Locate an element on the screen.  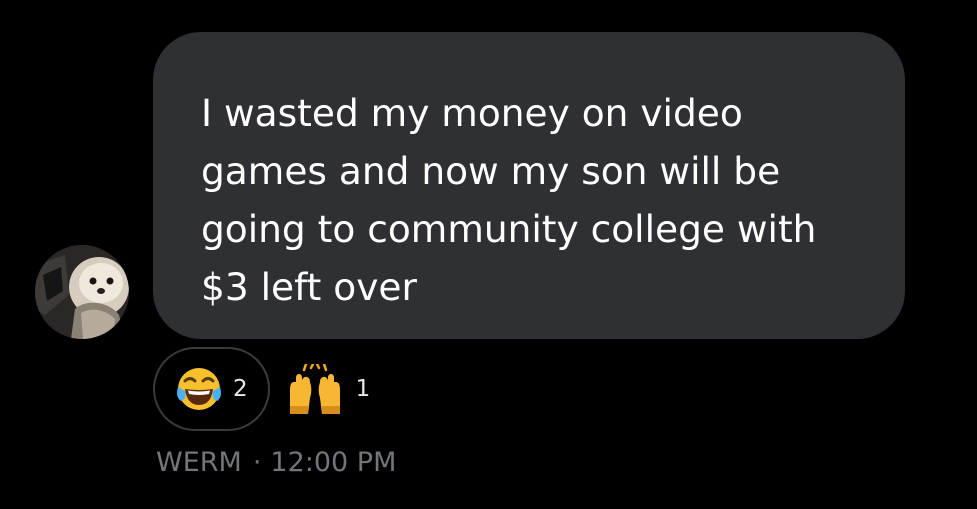
face-with-tears-of-joy-icon is located at coordinates (199, 389).